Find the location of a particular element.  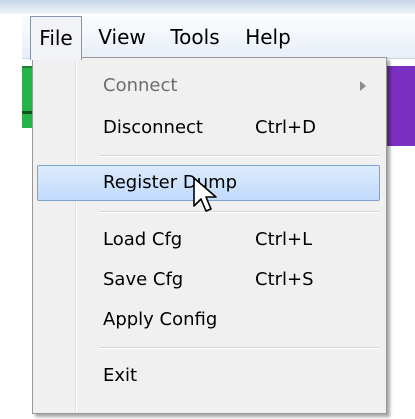

menu-item-shortcut: Ctrl+L is located at coordinates (284, 239).